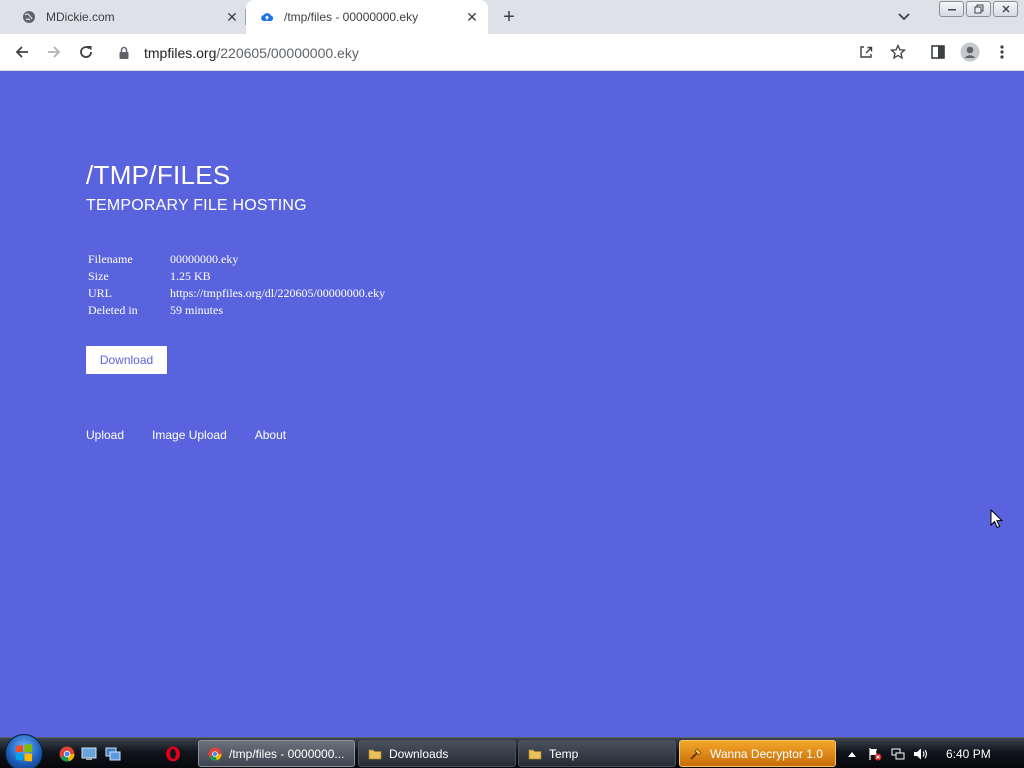 This screenshot has width=1024, height=768. I want to click on info-key: Size, so click(98, 276).